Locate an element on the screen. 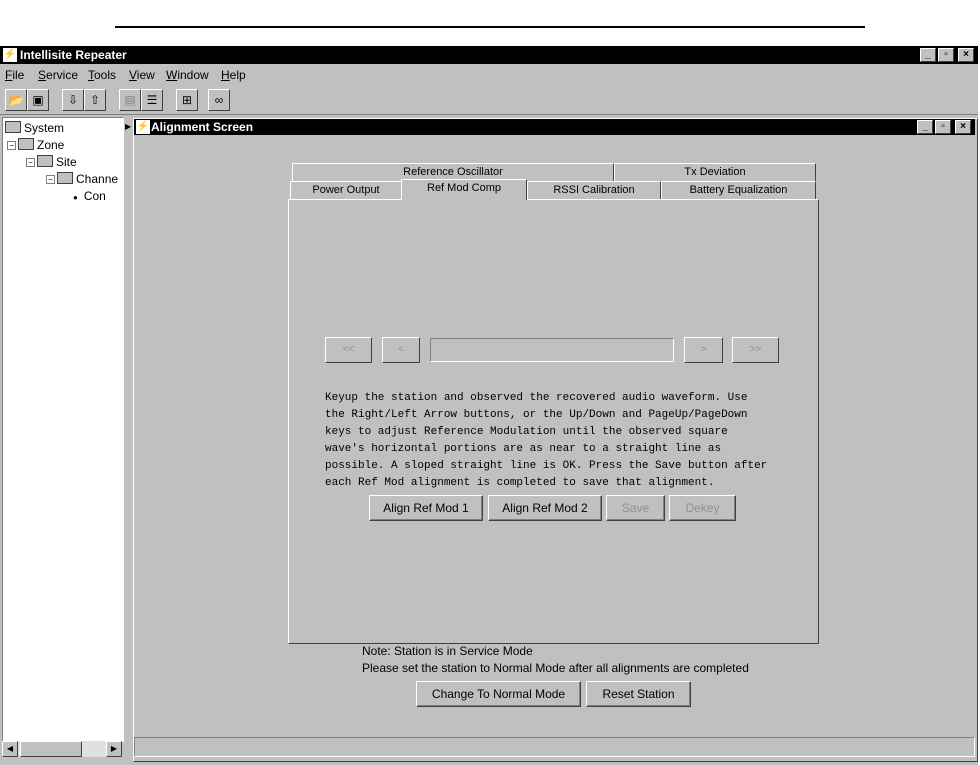 The height and width of the screenshot is (765, 980). tree-item-channel: − Channe is located at coordinates (82, 179).